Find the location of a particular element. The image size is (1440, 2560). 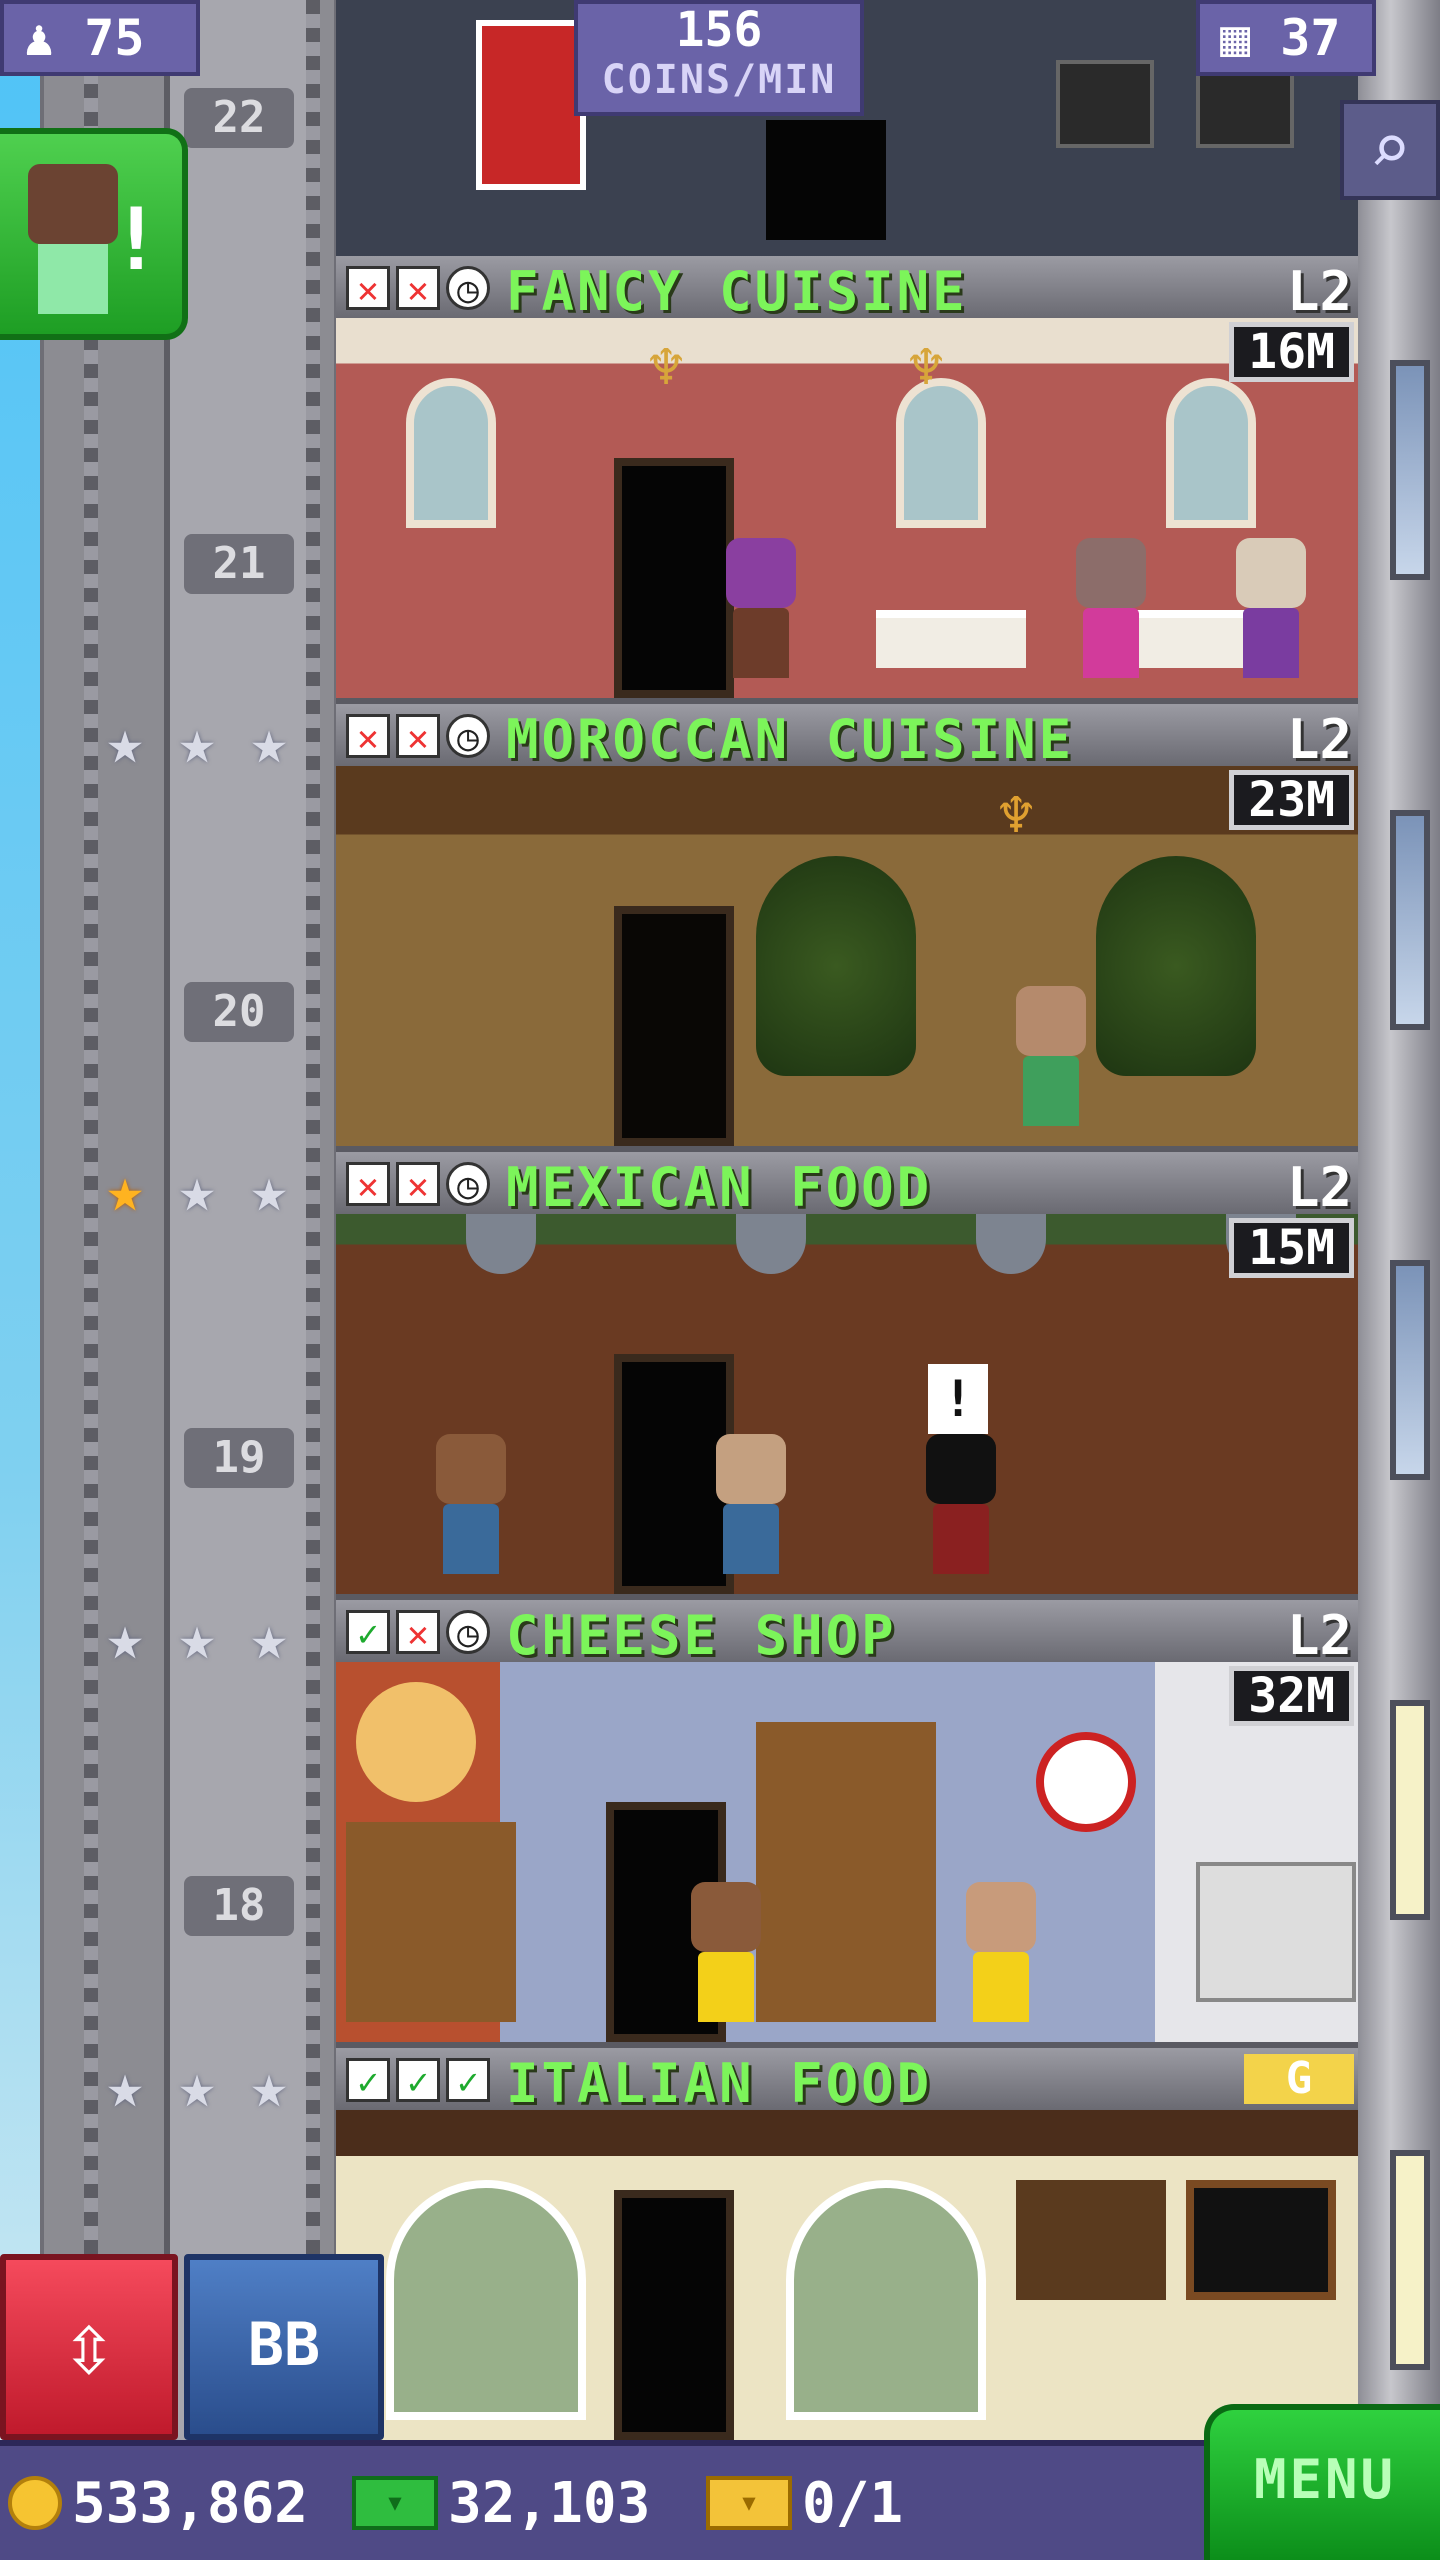

floors-counter: ▦ 37 is located at coordinates (1286, 38).